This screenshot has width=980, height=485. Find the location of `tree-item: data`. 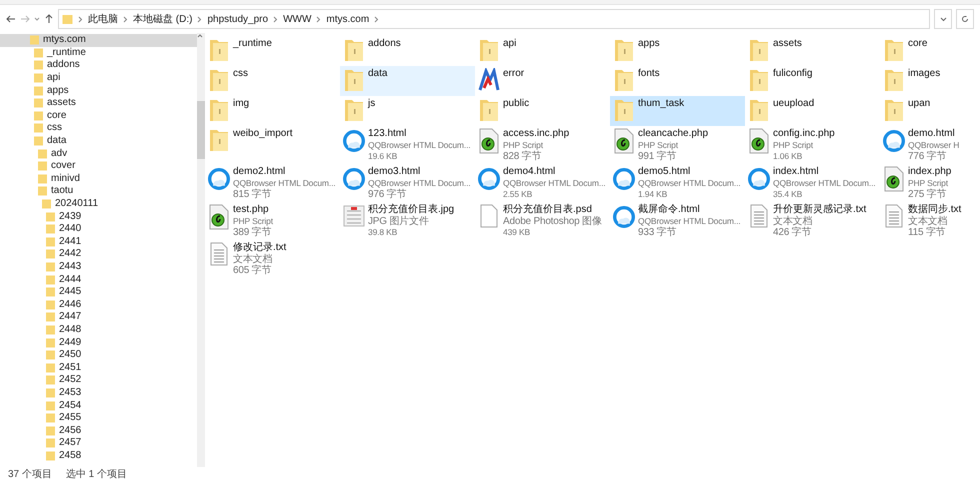

tree-item: data is located at coordinates (98, 141).